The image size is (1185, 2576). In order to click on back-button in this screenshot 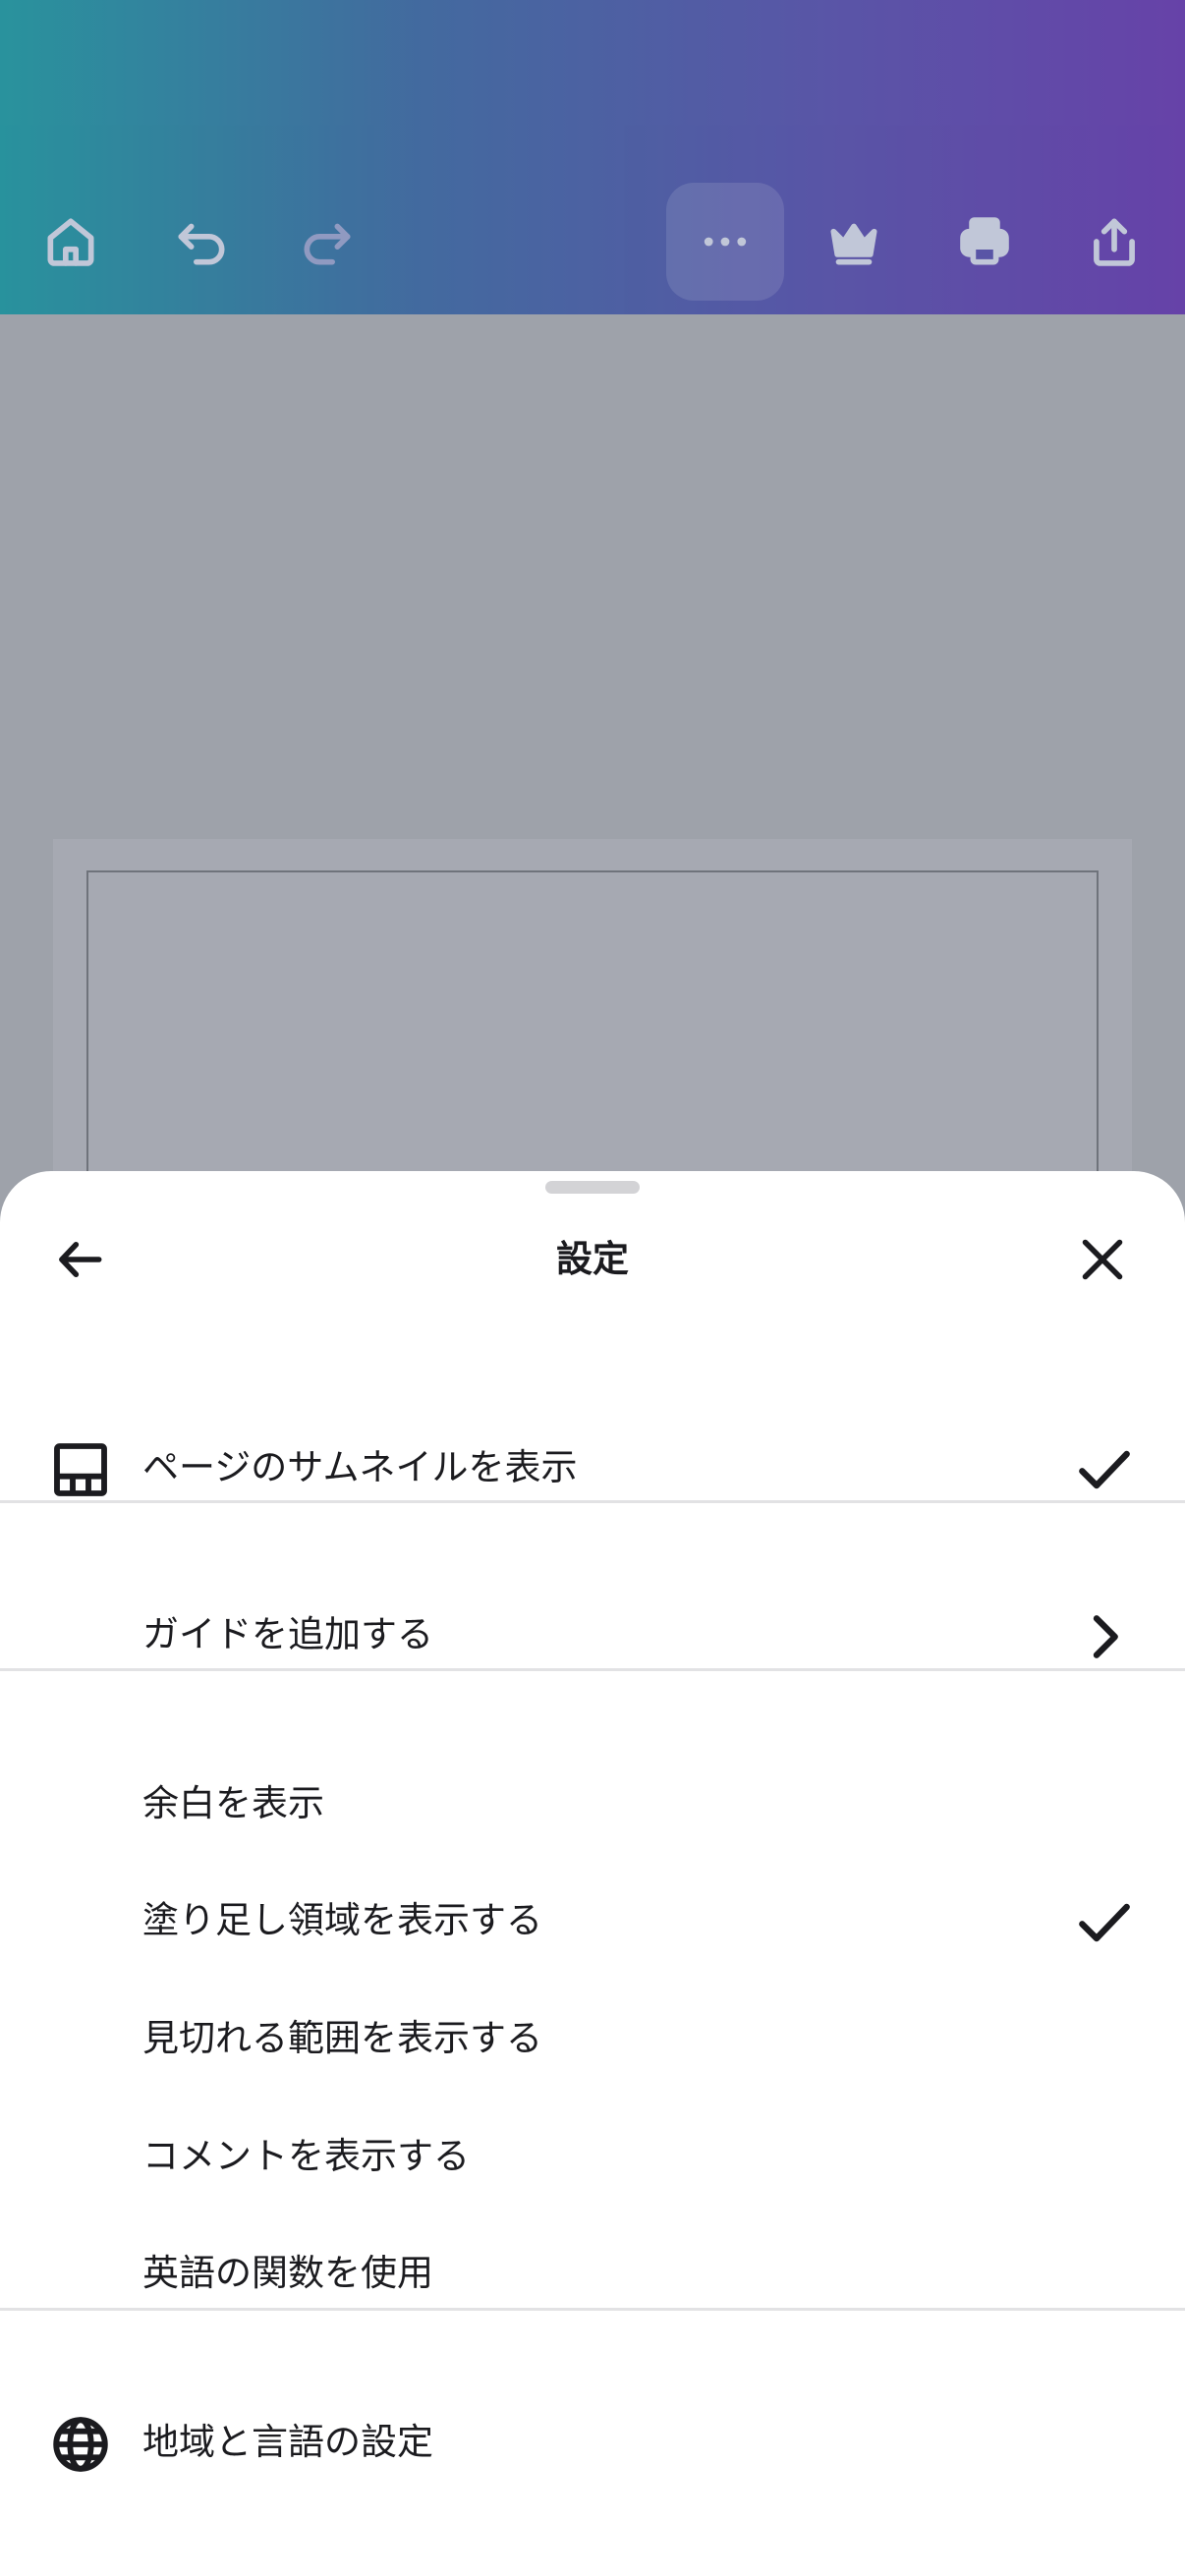, I will do `click(81, 1259)`.